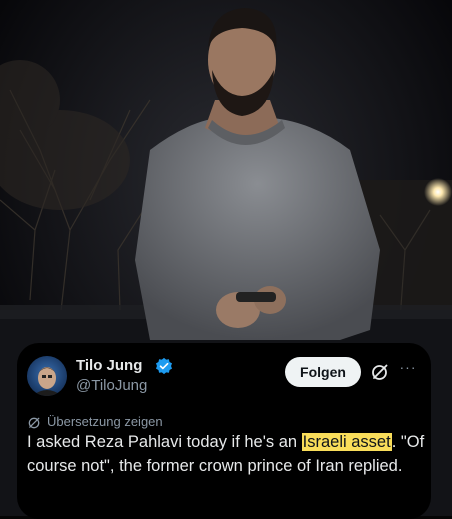  I want to click on avatar, so click(47, 376).